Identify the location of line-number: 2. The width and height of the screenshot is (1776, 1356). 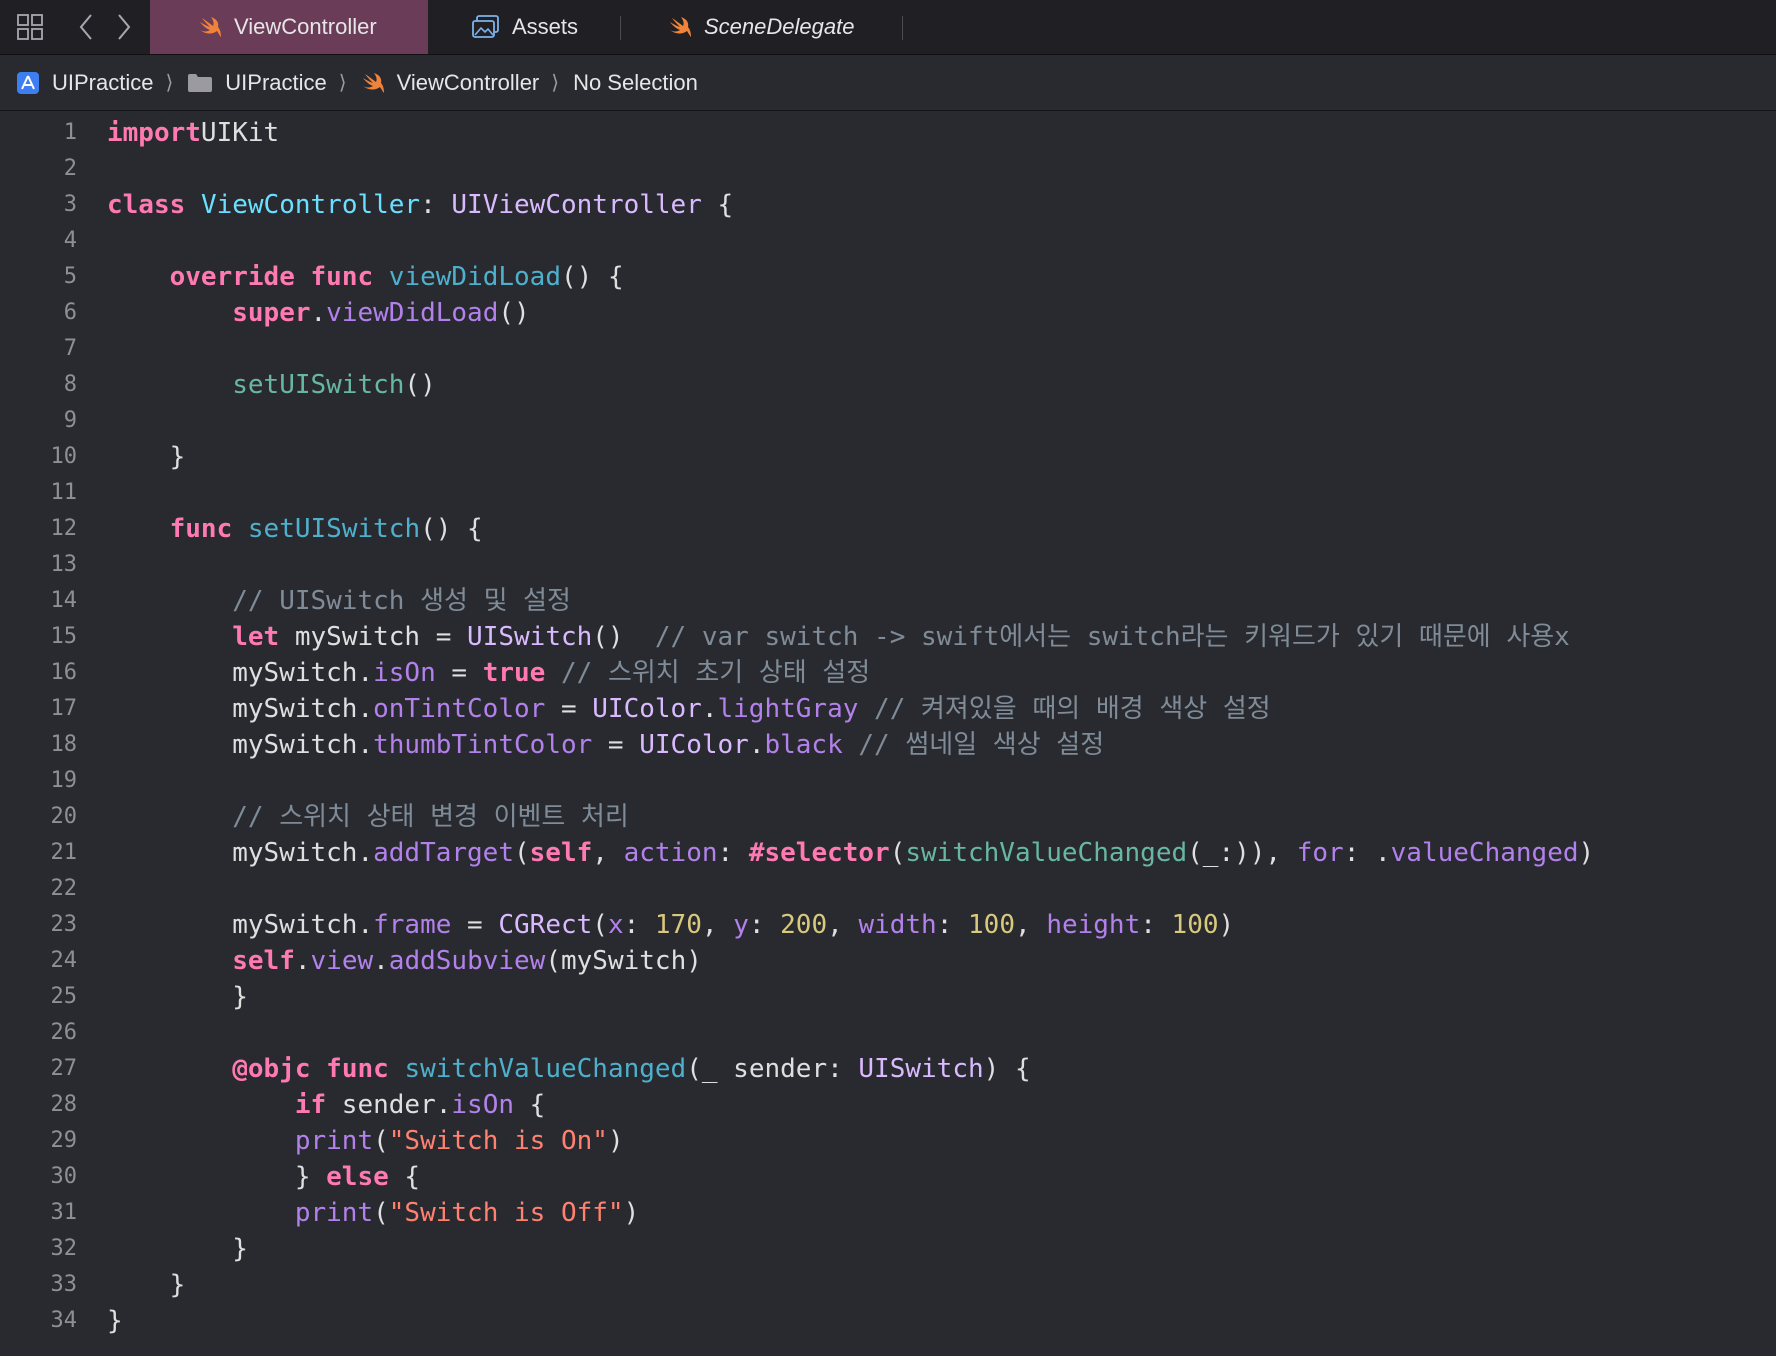
(70, 168).